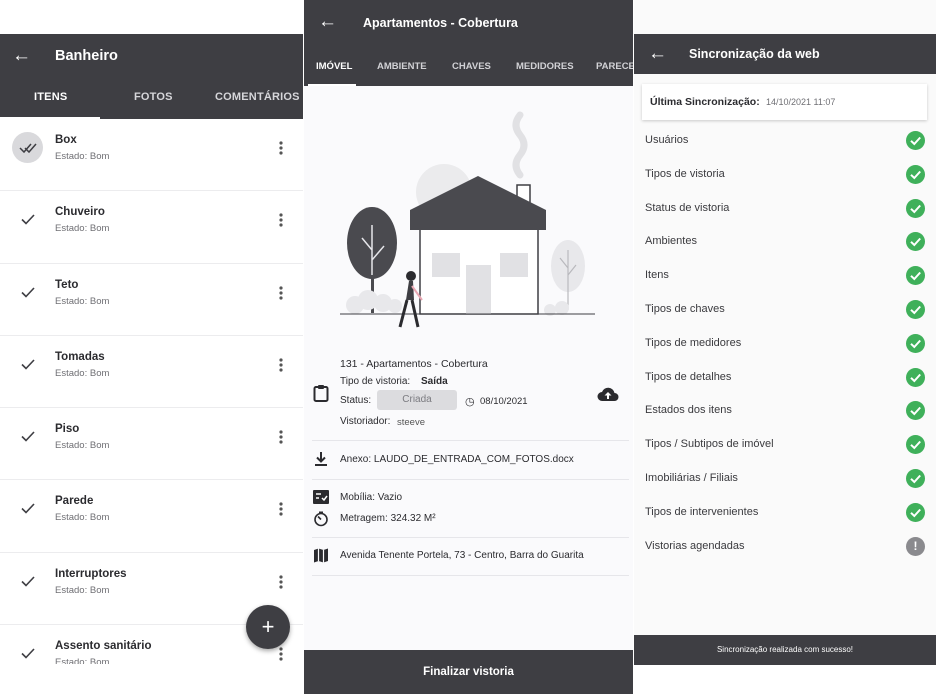 This screenshot has width=936, height=694. I want to click on list-item: Teto Estado: Bom, so click(151, 300).